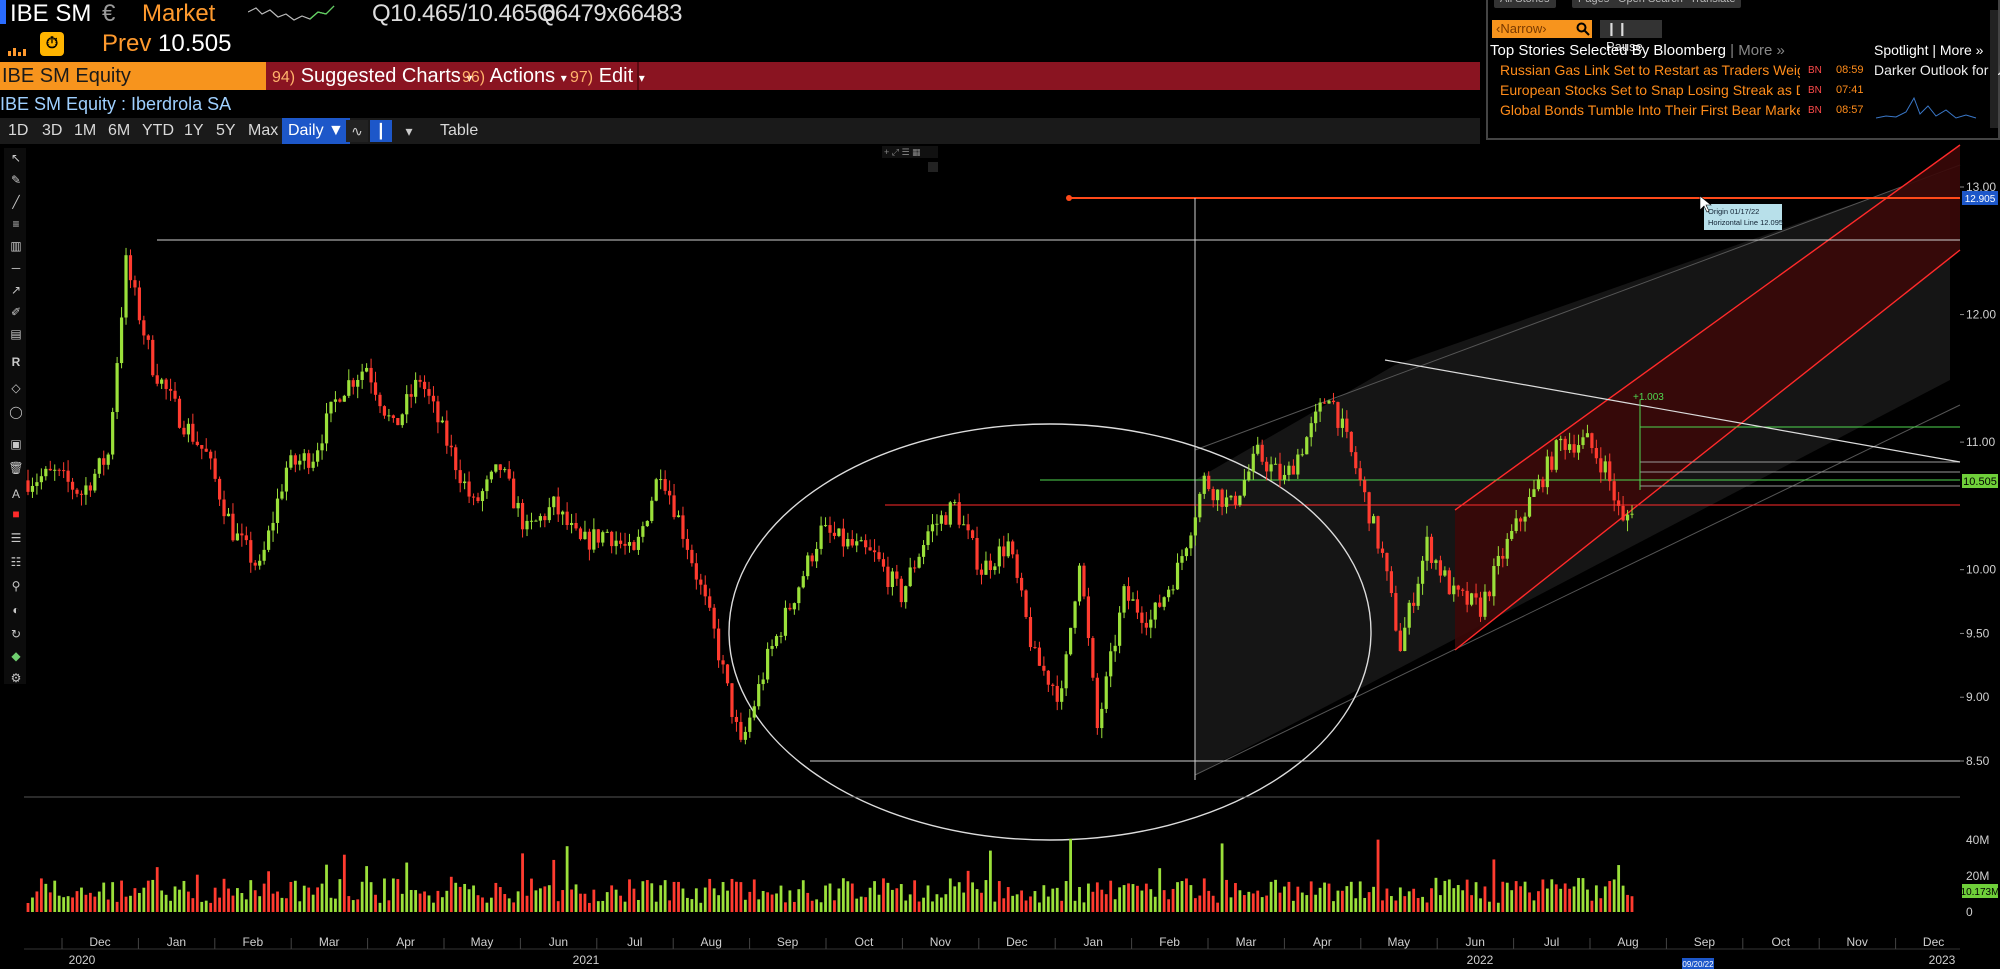 Image resolution: width=2000 pixels, height=969 pixels. I want to click on settings-small-icon, so click(933, 167).